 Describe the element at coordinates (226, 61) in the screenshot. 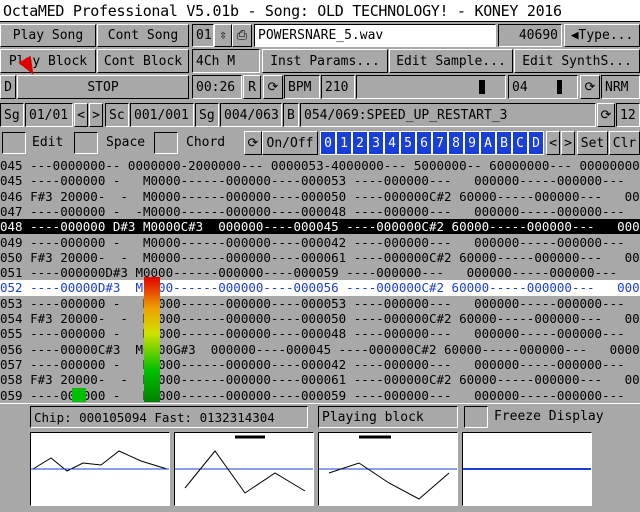

I see `channels-mode: 4Ch M` at that location.